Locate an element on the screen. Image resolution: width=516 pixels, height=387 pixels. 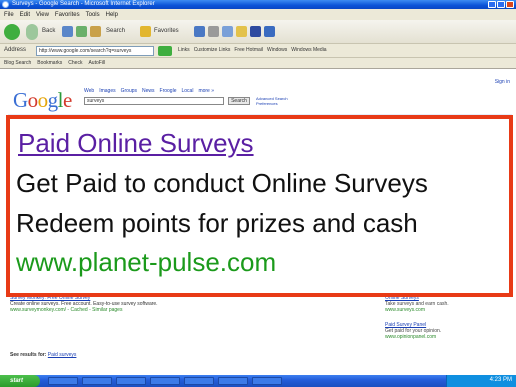
search-label: Search is located at coordinates (115, 31).